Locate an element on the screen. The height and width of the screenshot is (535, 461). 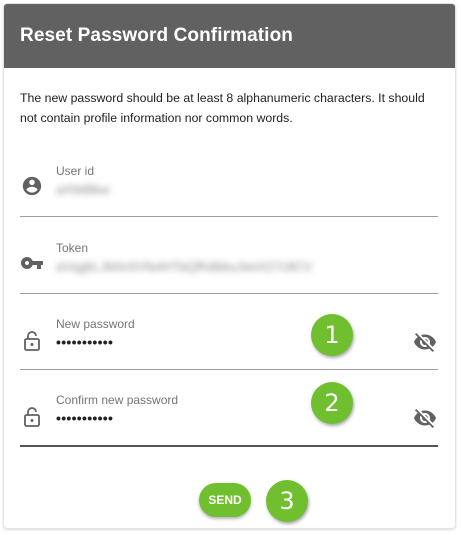
new-password-label: New password is located at coordinates (95, 324).